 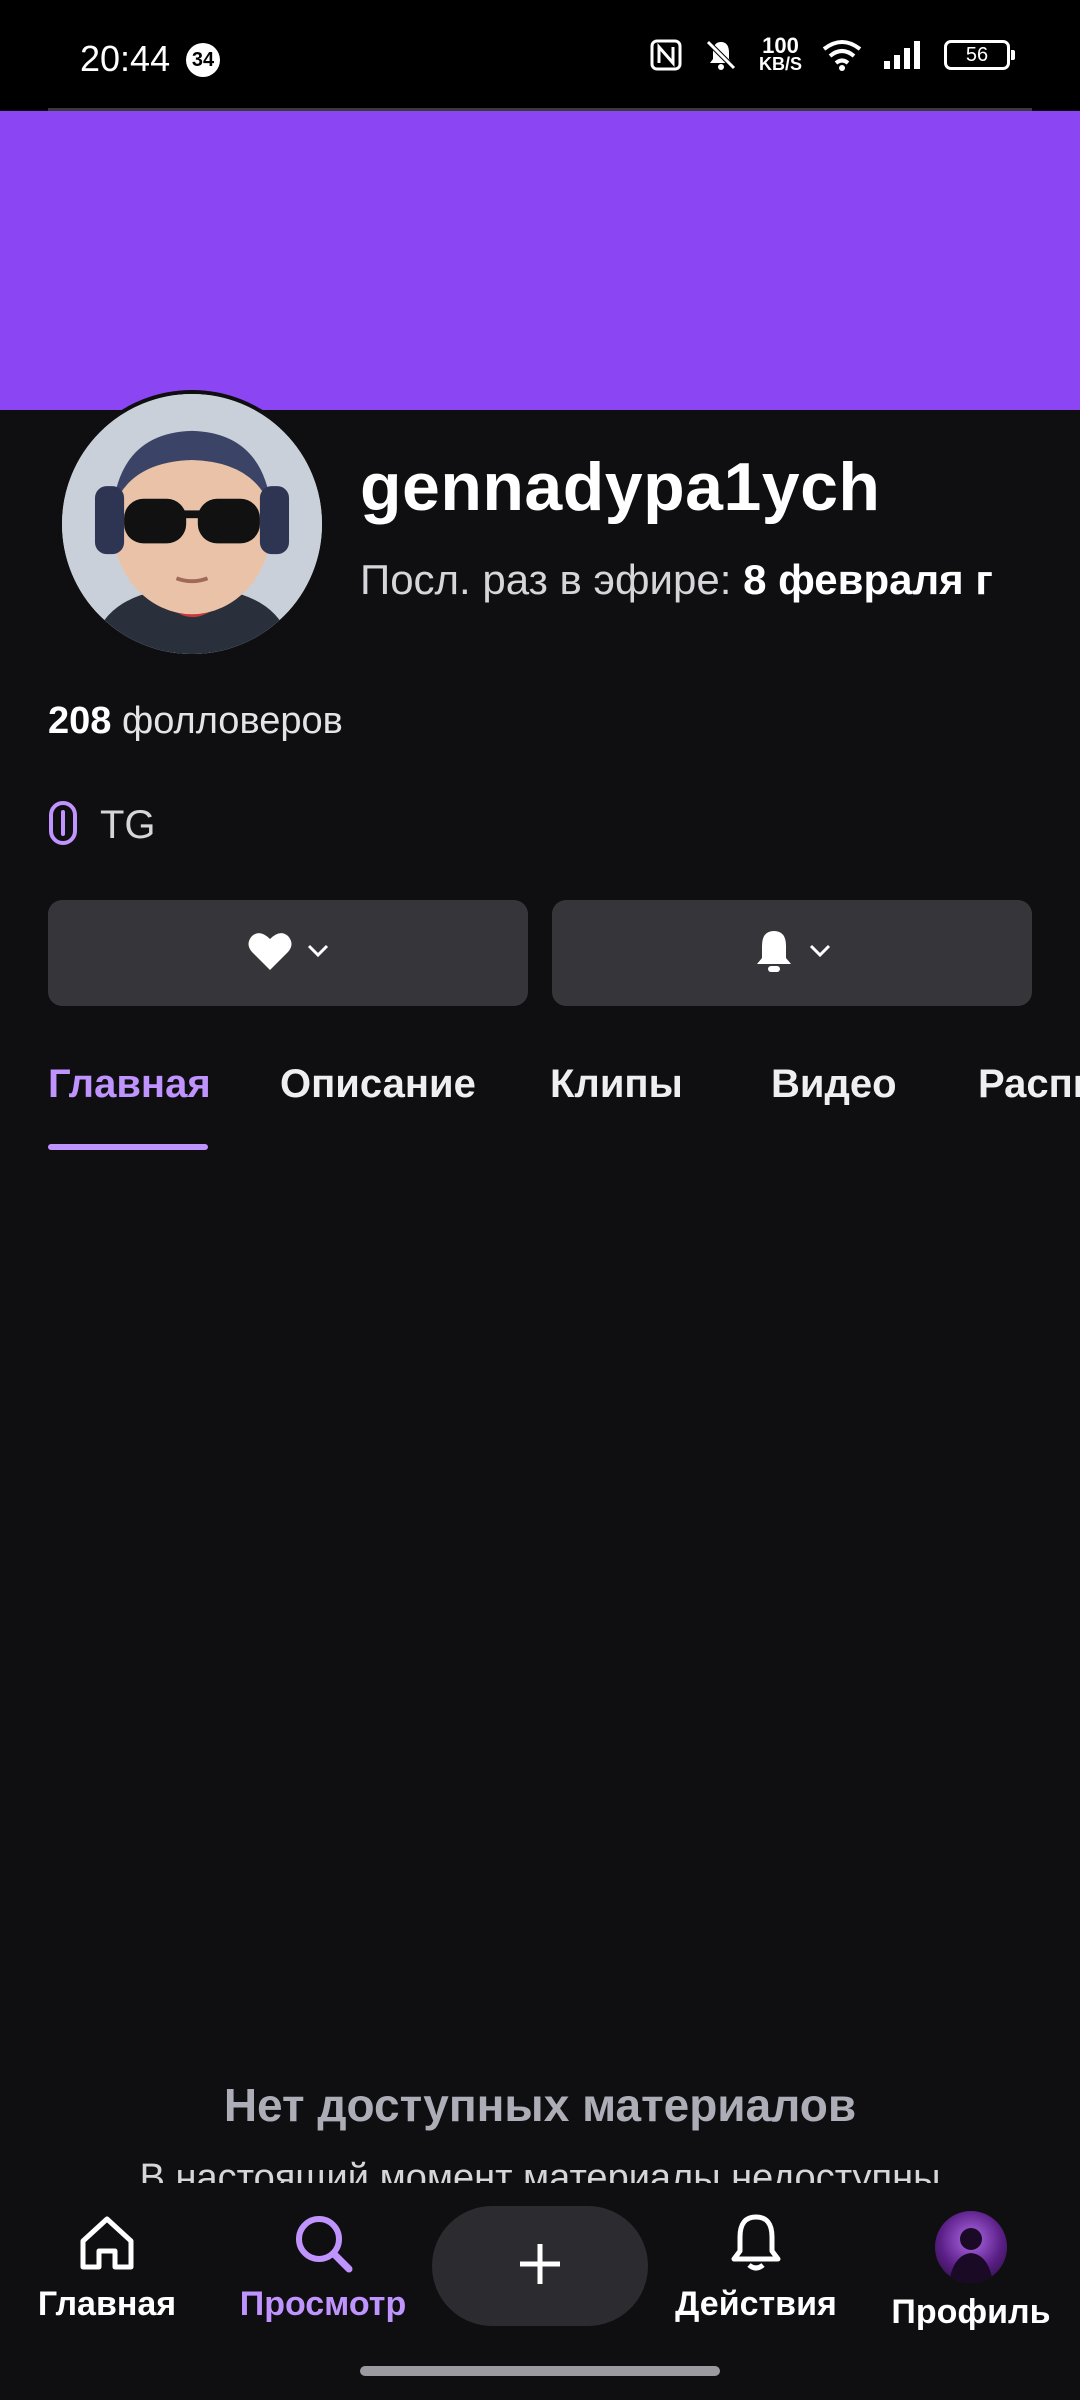 What do you see at coordinates (834, 1084) in the screenshot?
I see `tab-videos: Видео` at bounding box center [834, 1084].